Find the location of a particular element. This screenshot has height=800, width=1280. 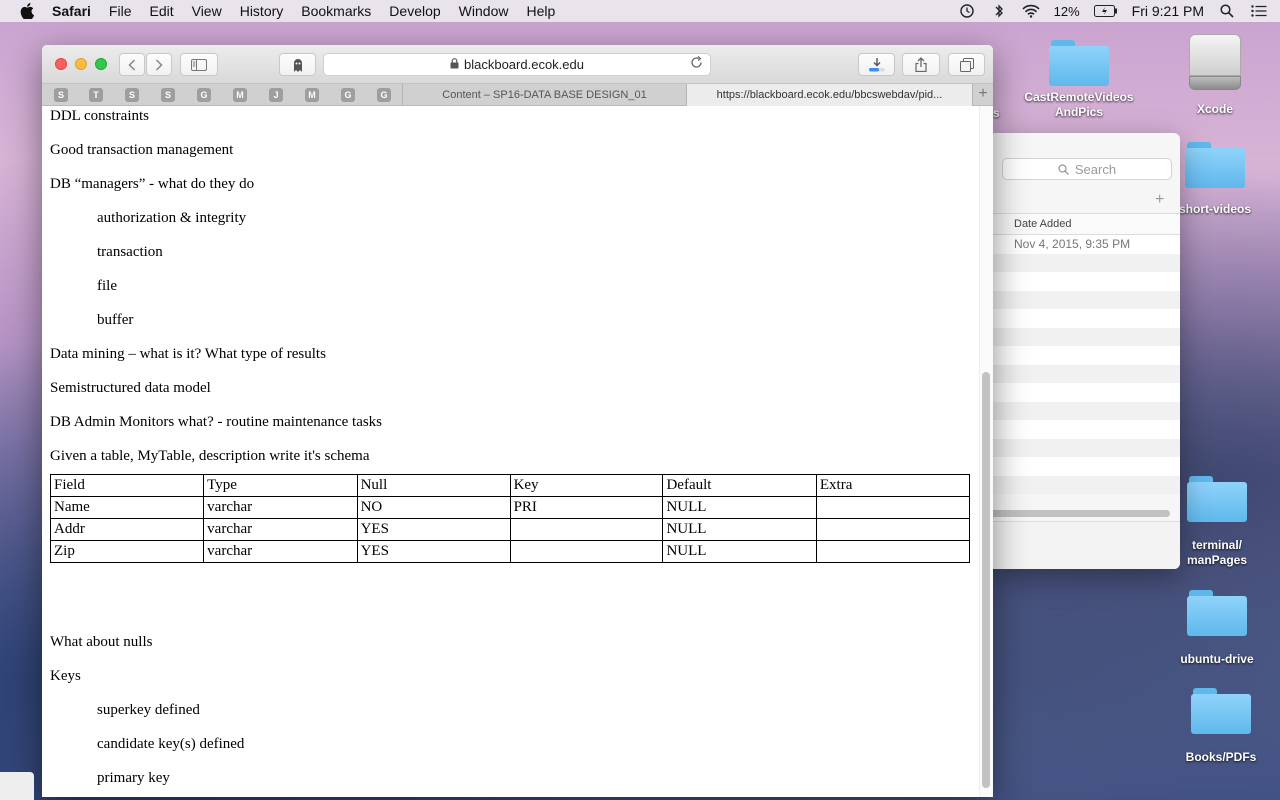

pinned-tab: T is located at coordinates (96, 95).